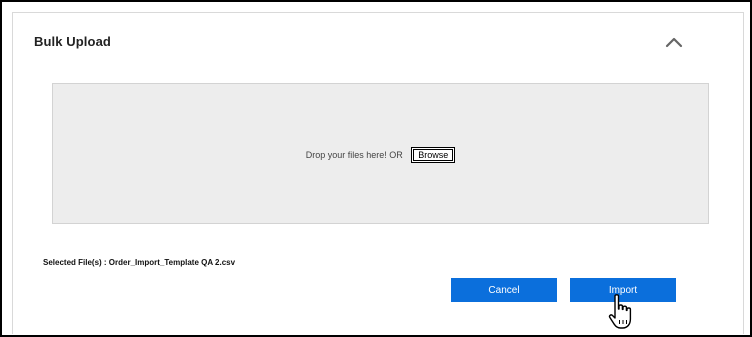  I want to click on chevron-up-icon, so click(674, 42).